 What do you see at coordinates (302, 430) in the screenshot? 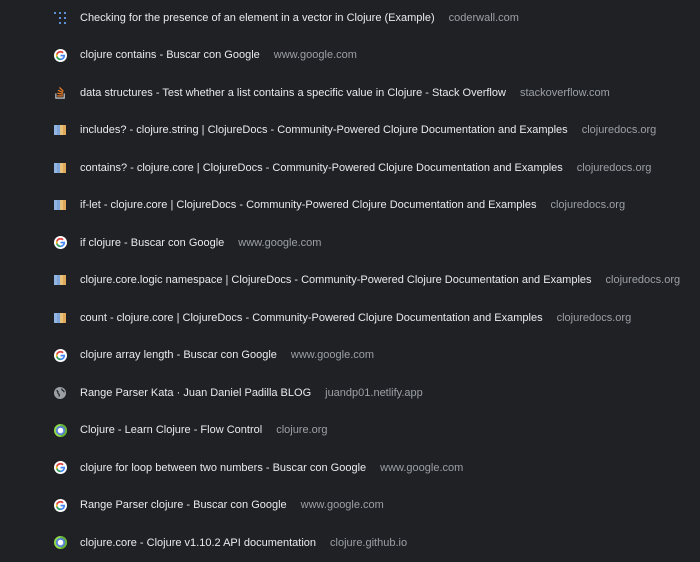
I see `history-item-domain: clojure.org` at bounding box center [302, 430].